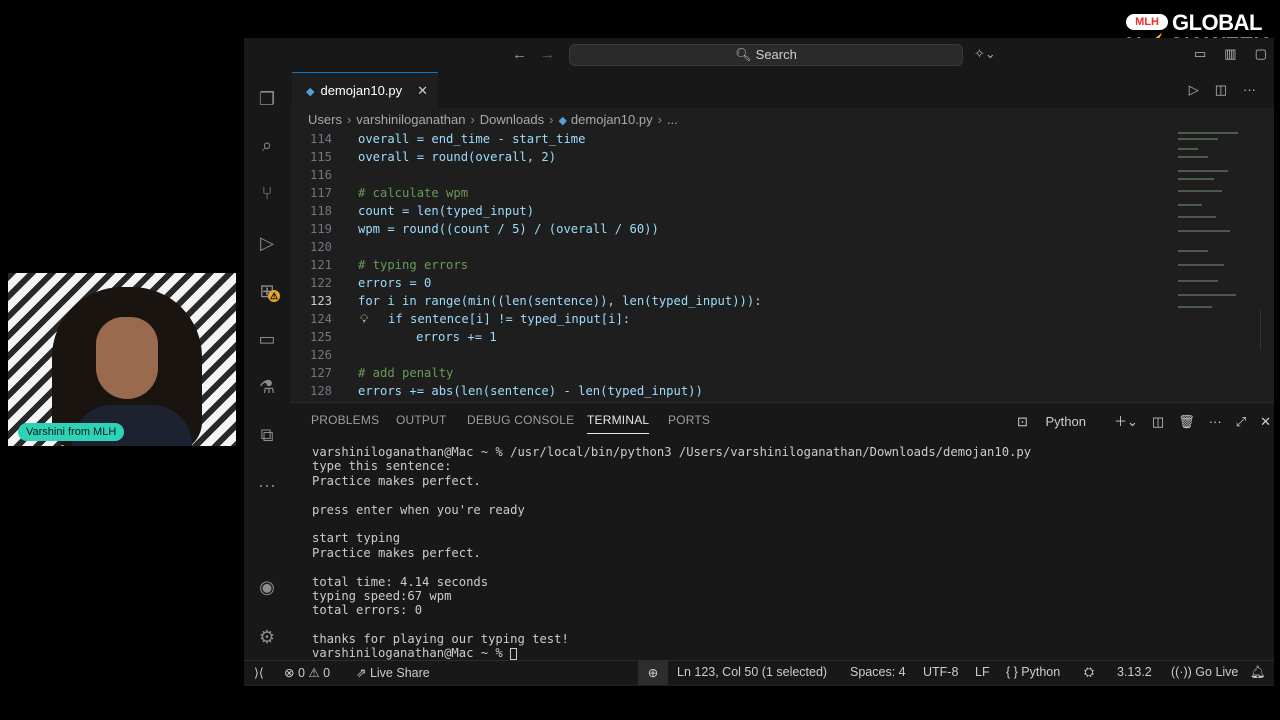  What do you see at coordinates (291, 673) in the screenshot?
I see `error-icon: ⊗` at bounding box center [291, 673].